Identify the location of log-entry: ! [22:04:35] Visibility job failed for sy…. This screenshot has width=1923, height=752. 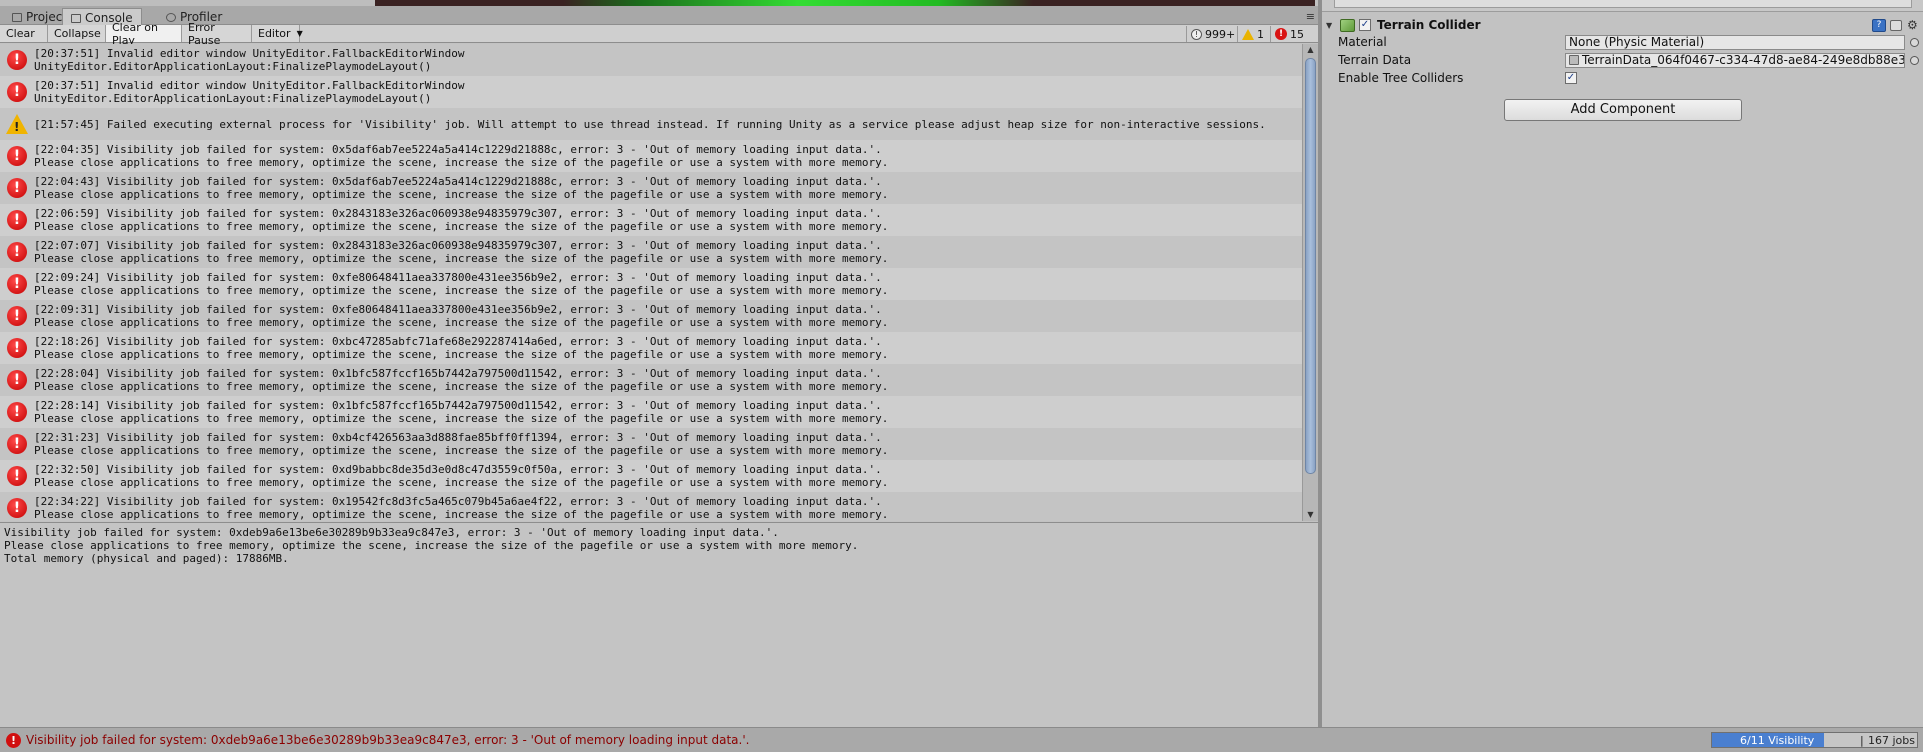
(651, 156).